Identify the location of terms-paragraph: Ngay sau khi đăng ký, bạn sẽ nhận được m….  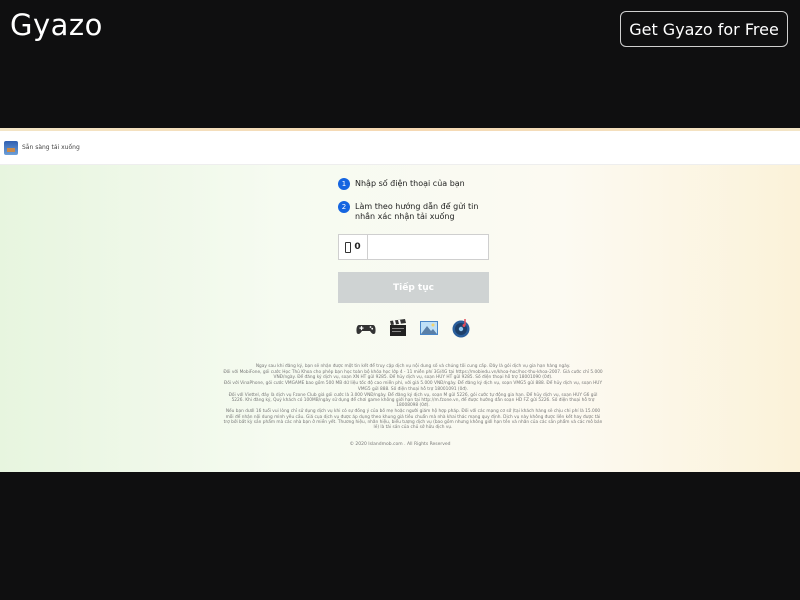
(413, 366).